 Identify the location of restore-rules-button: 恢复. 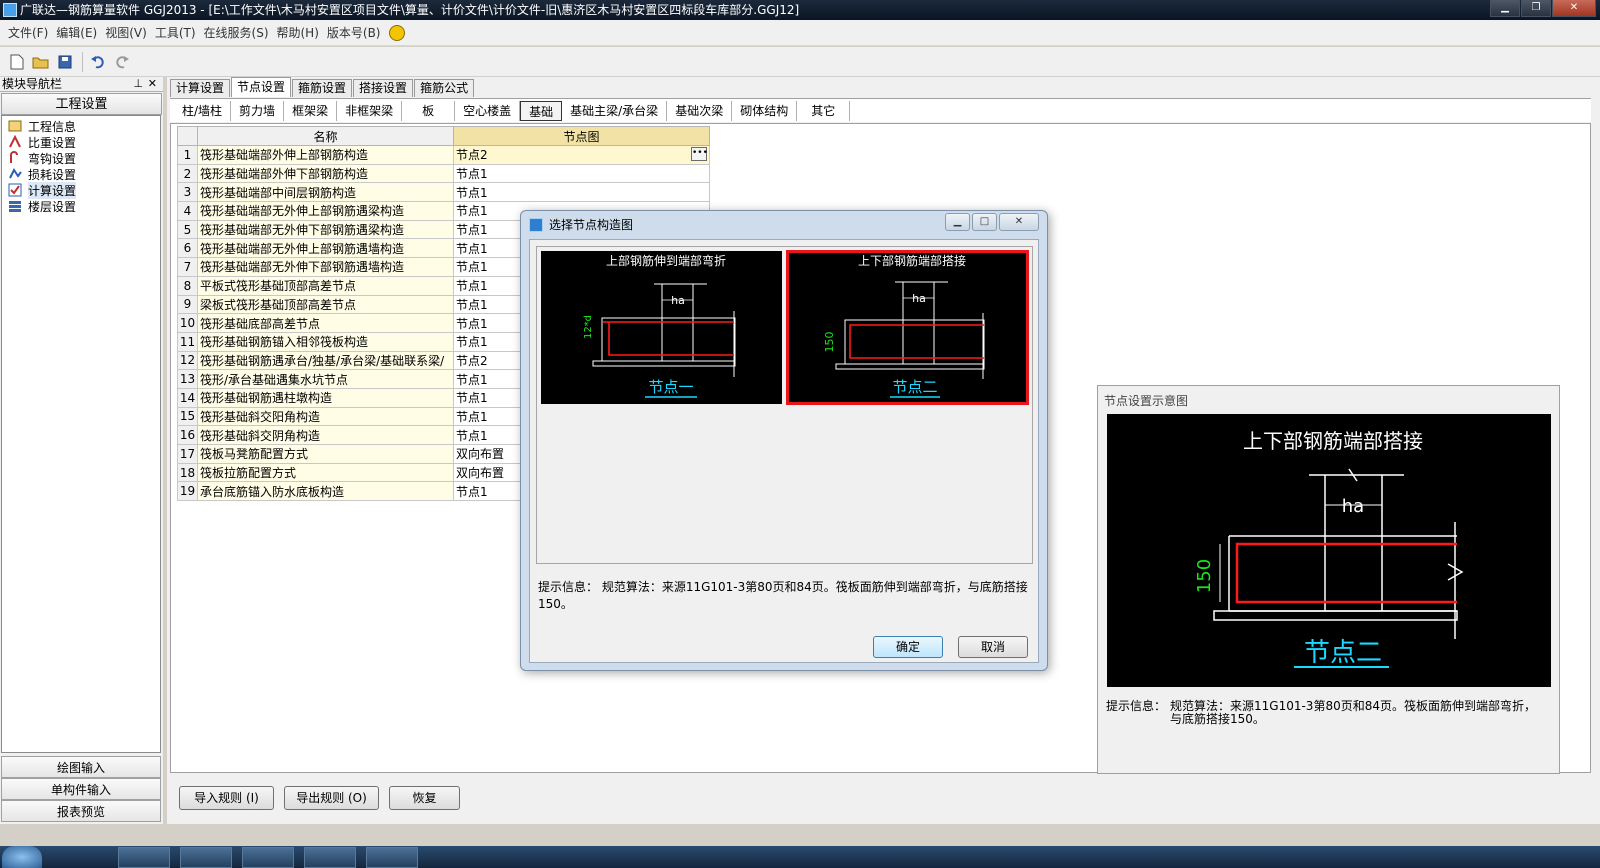
(424, 798).